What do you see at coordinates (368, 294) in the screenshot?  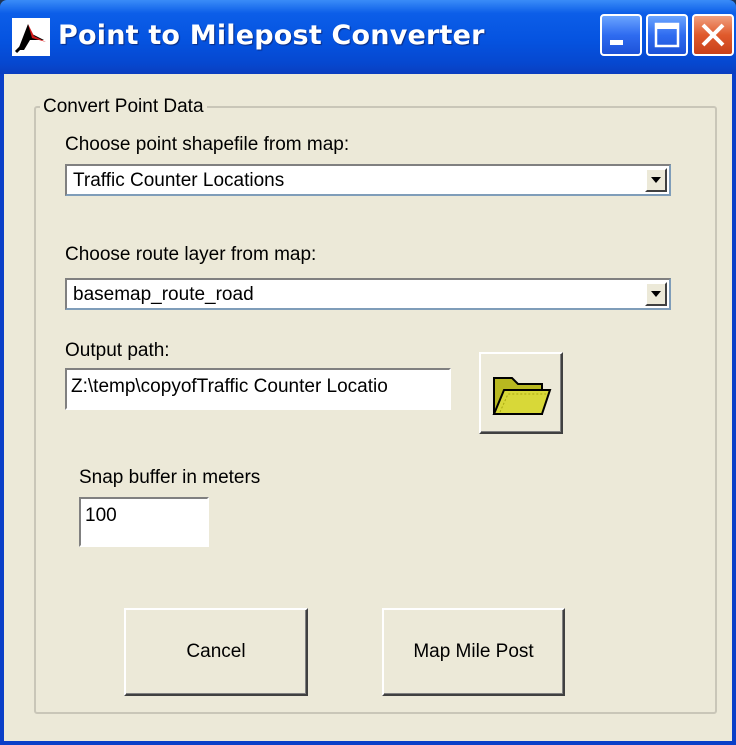 I see `route-dropdown: basemap_route_road` at bounding box center [368, 294].